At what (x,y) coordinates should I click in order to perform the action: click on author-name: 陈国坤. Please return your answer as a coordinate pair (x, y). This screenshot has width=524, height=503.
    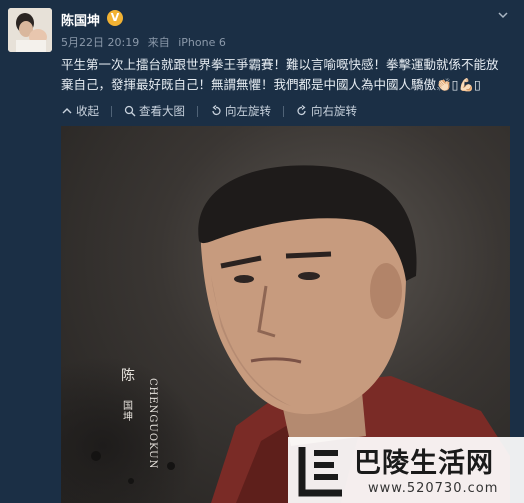
    Looking at the image, I should click on (80, 19).